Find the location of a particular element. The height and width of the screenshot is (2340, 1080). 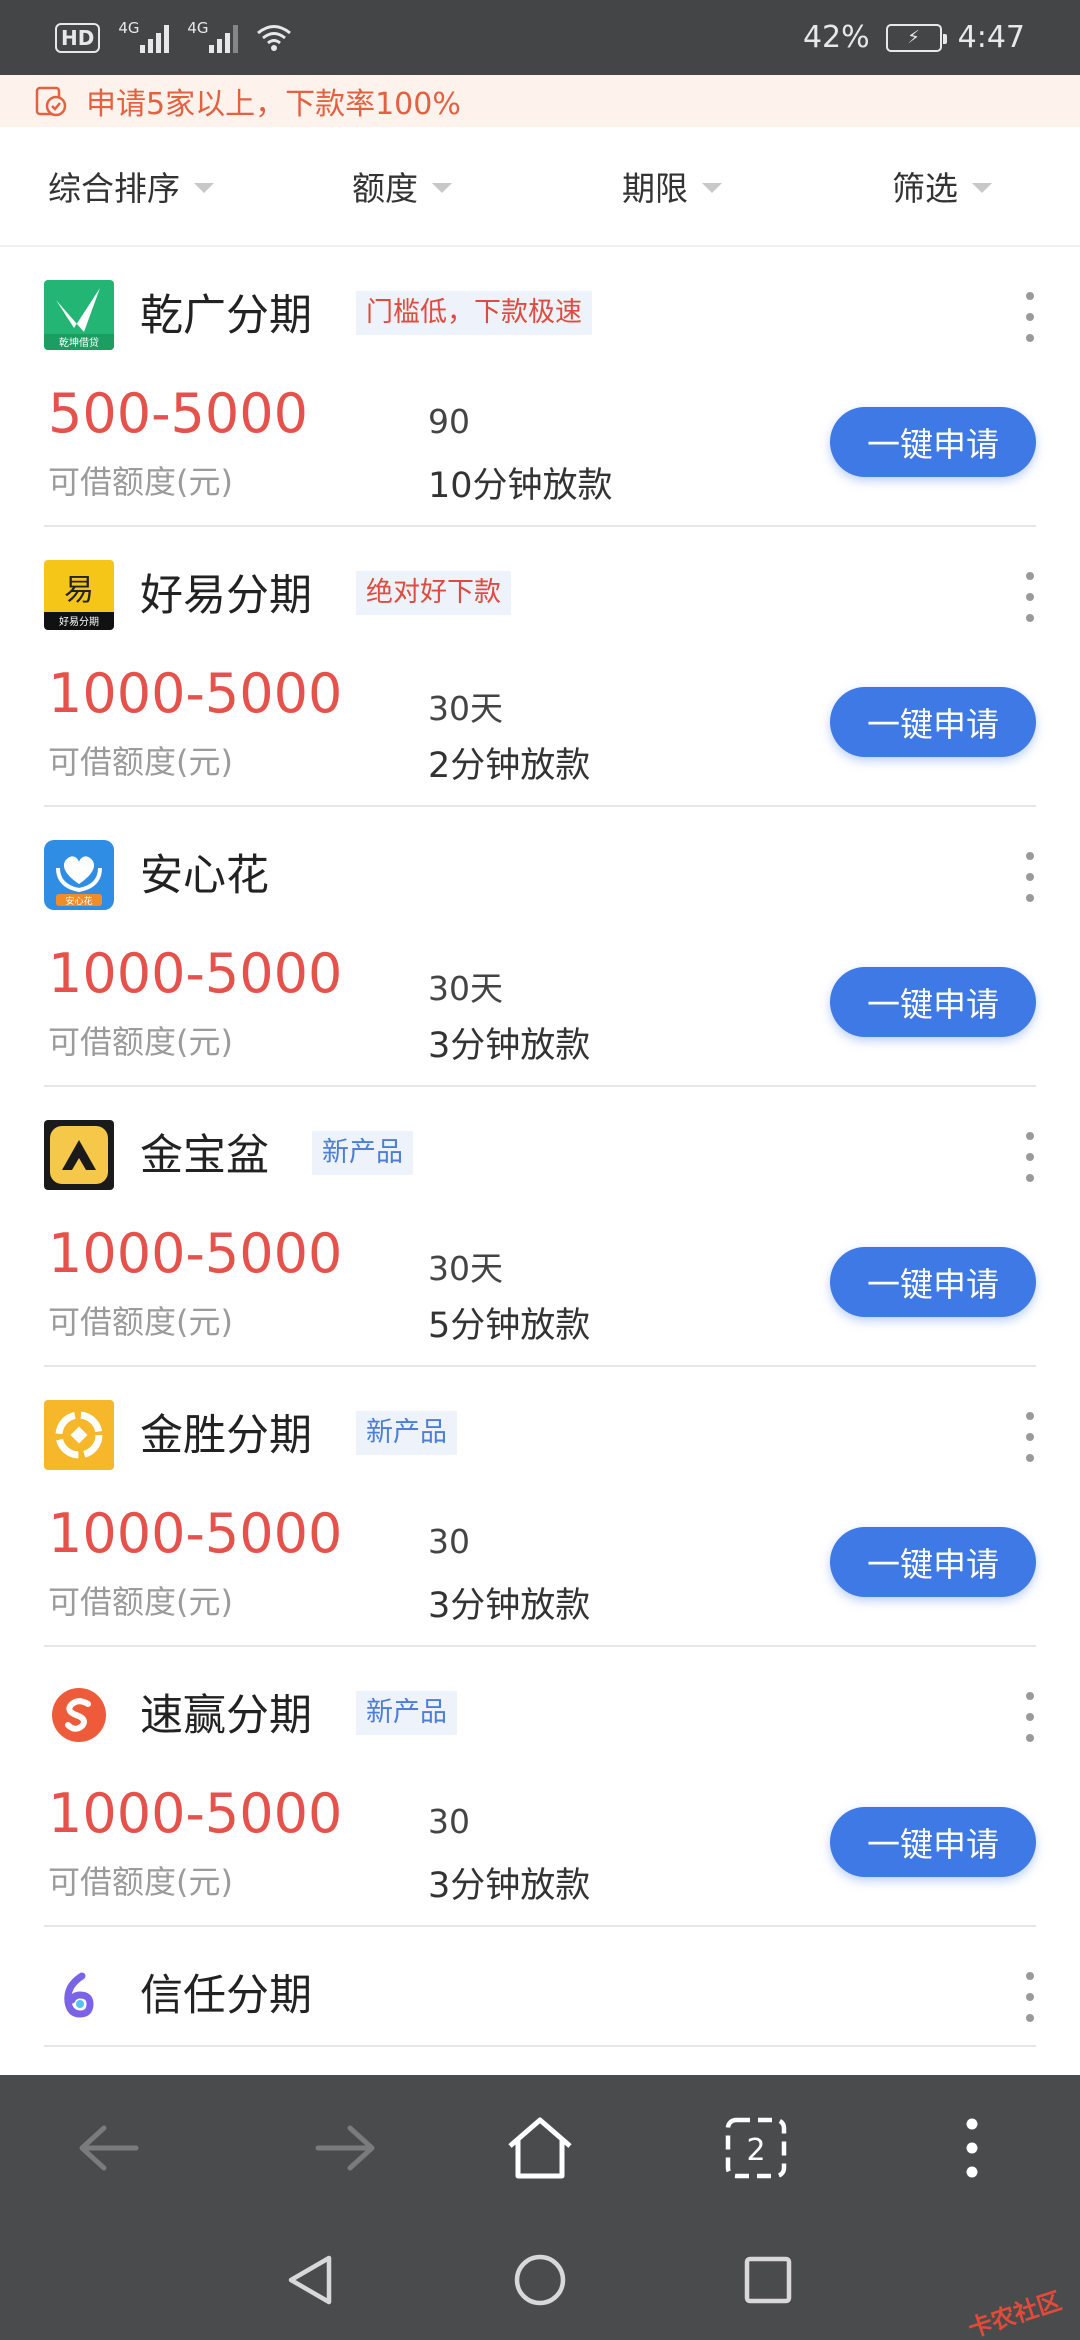

menu-button is located at coordinates (972, 2147).